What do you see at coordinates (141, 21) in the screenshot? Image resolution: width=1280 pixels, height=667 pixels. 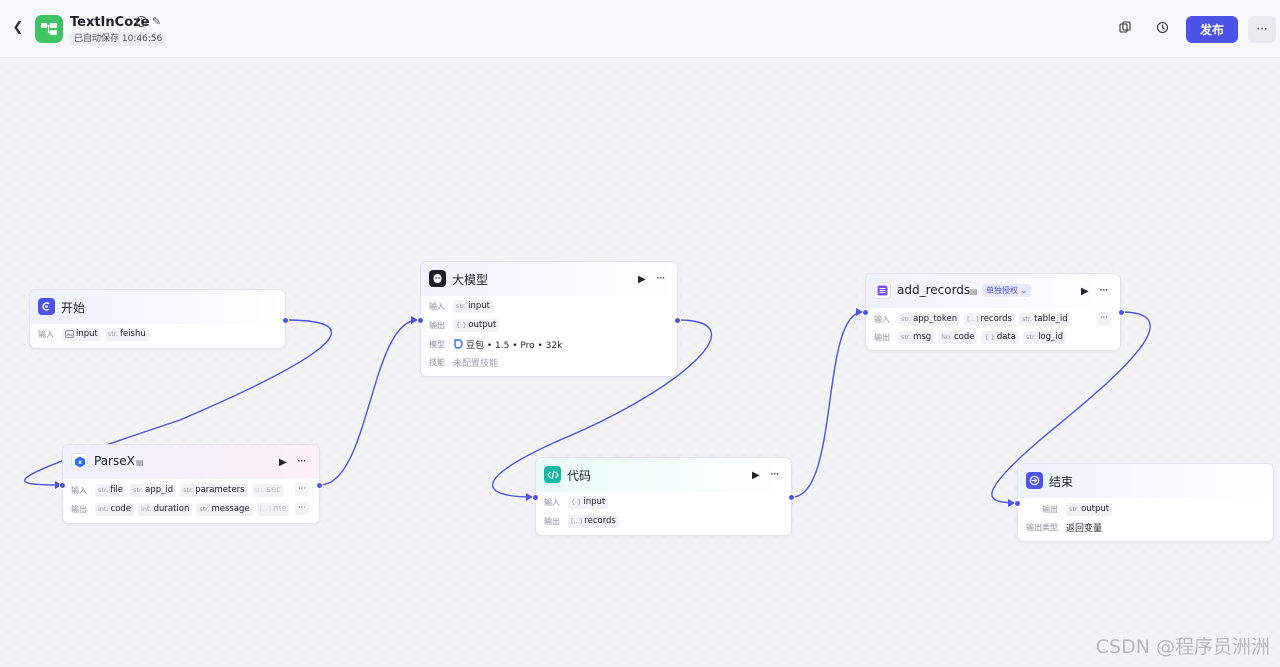 I see `info-icon: i` at bounding box center [141, 21].